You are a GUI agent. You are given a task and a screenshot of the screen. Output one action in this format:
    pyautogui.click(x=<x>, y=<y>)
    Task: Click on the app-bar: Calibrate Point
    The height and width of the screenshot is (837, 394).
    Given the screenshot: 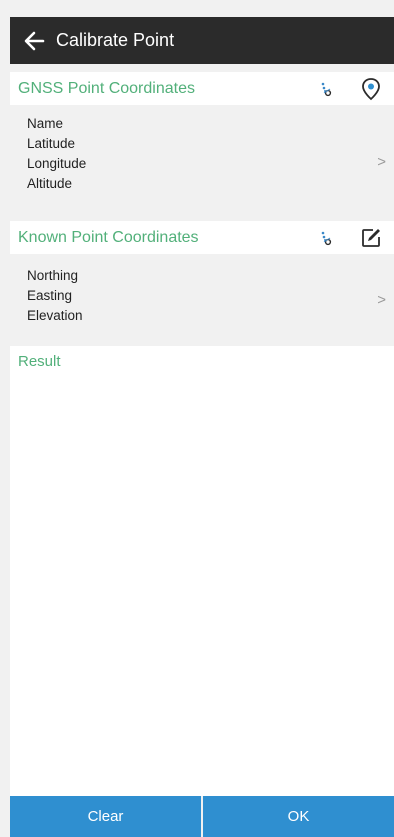 What is the action you would take?
    pyautogui.click(x=202, y=40)
    